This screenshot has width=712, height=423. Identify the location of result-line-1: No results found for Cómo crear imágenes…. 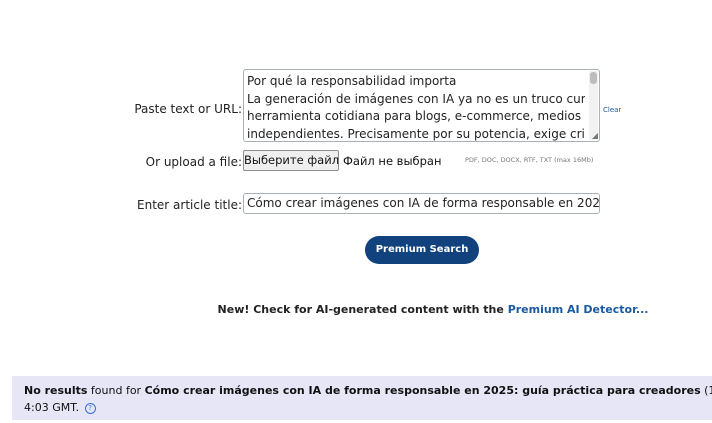
(368, 390).